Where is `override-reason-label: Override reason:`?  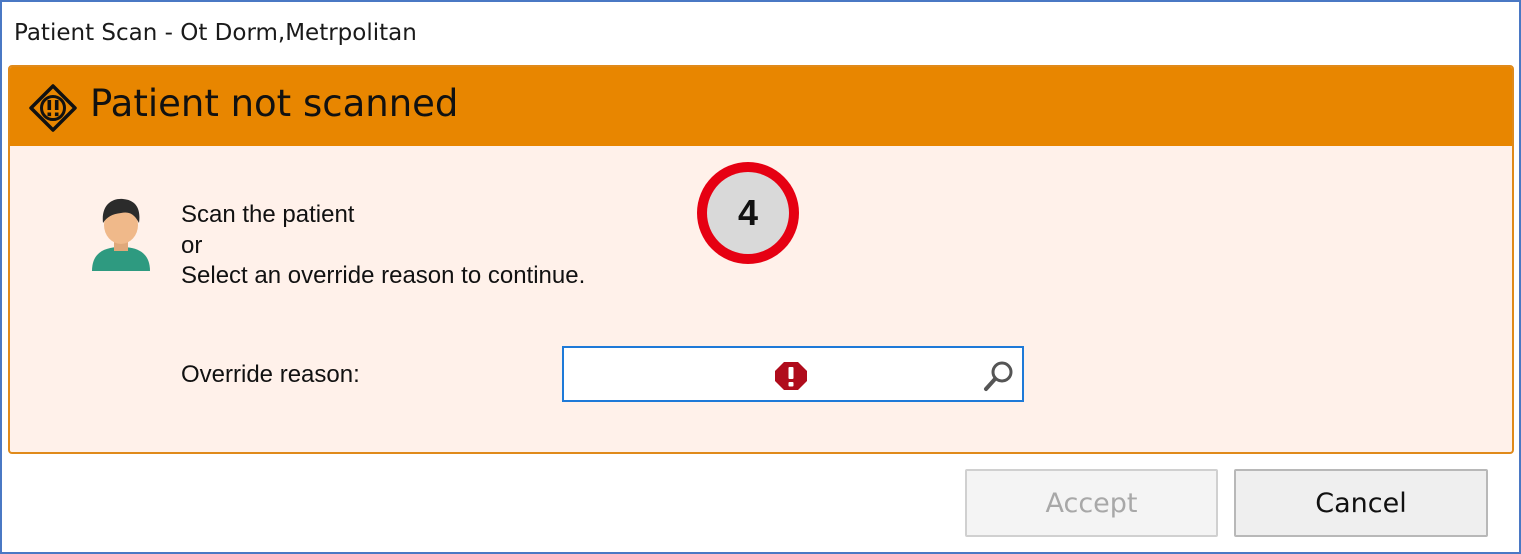 override-reason-label: Override reason: is located at coordinates (270, 374).